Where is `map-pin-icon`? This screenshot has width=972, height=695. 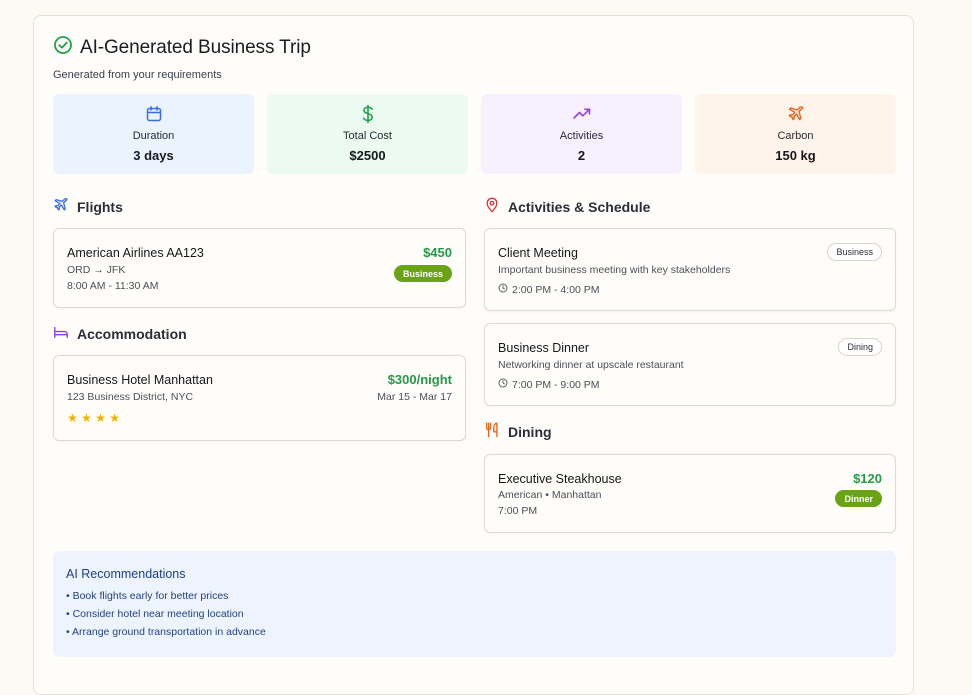 map-pin-icon is located at coordinates (492, 206).